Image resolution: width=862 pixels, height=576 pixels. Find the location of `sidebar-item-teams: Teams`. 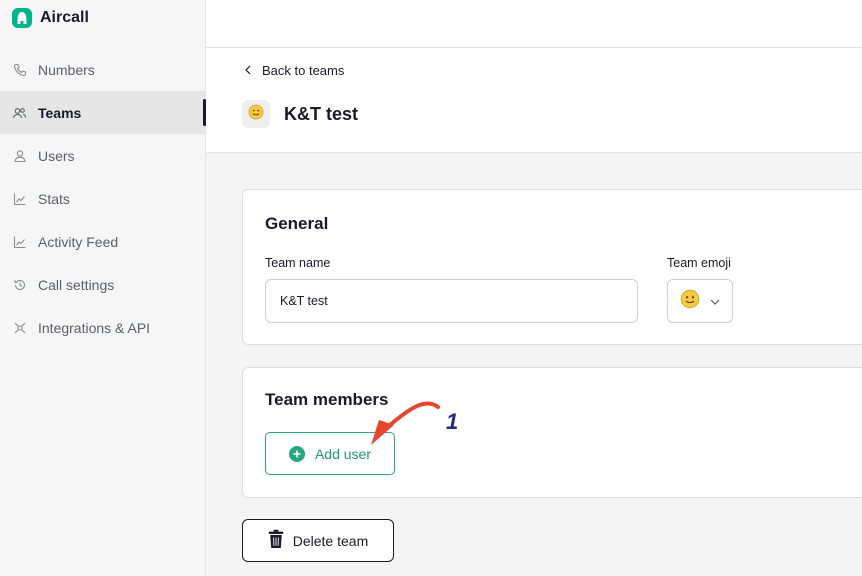

sidebar-item-teams: Teams is located at coordinates (103, 112).